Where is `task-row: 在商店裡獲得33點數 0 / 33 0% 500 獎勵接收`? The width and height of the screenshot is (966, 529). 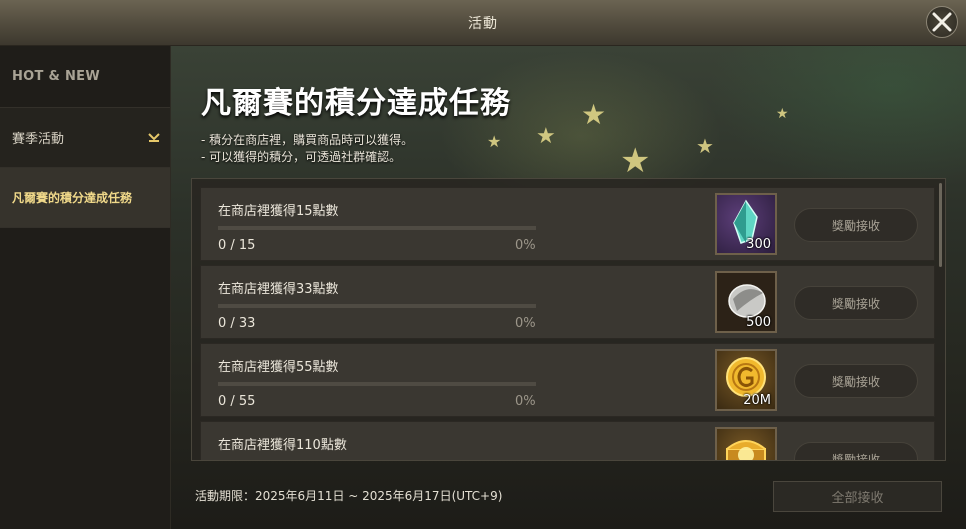 task-row: 在商店裡獲得33點數 0 / 33 0% 500 獎勵接收 is located at coordinates (567, 302).